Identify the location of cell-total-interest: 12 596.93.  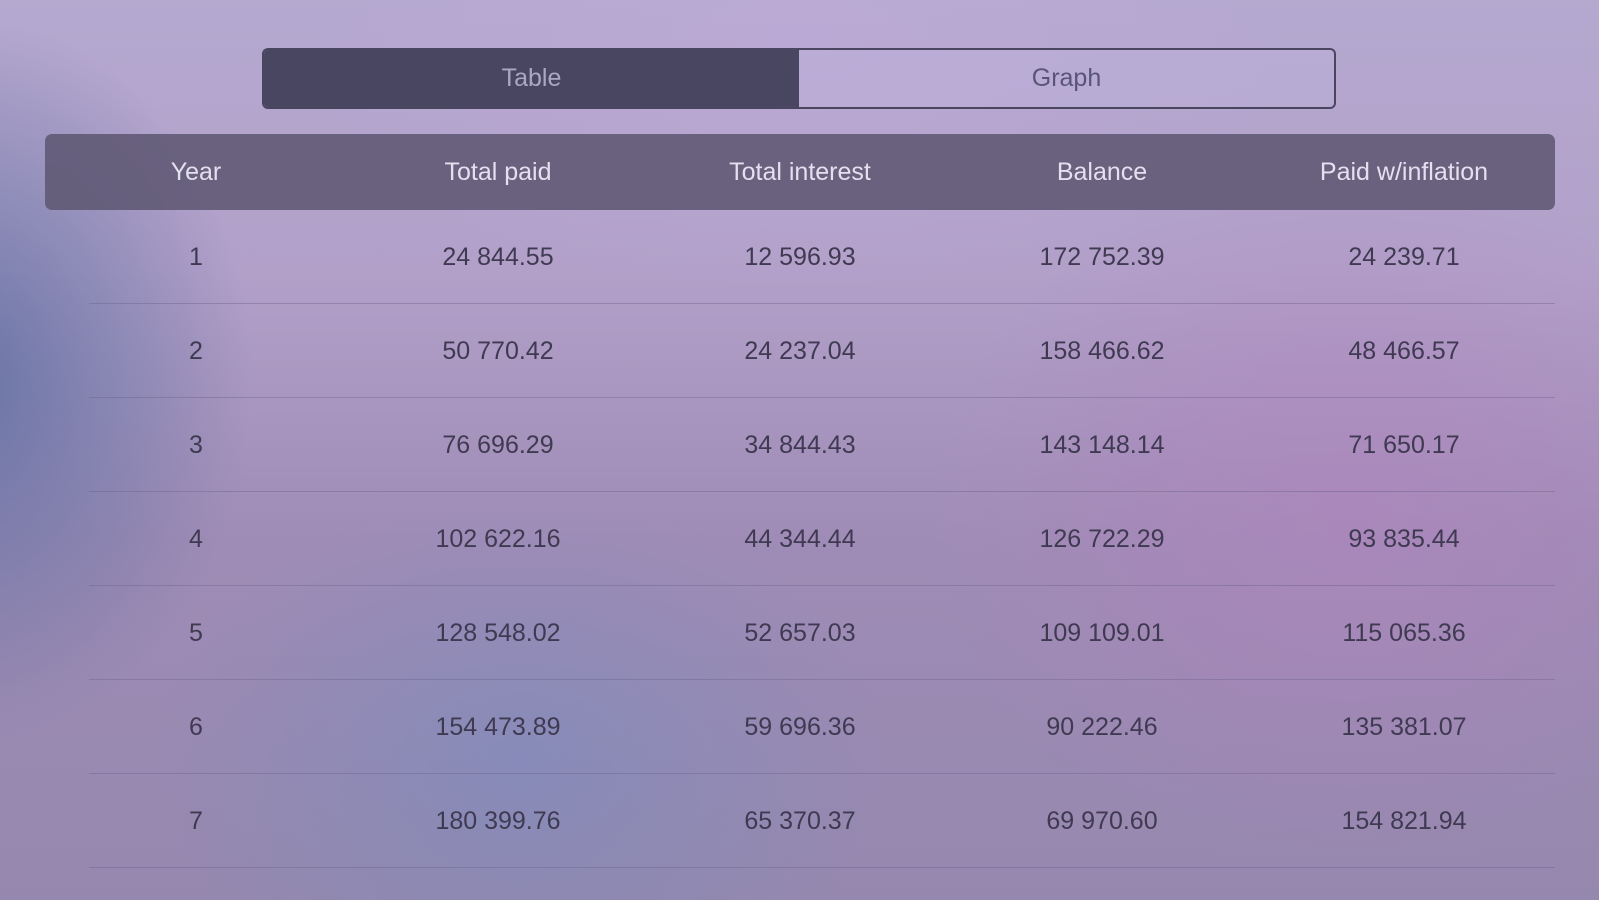
(800, 256).